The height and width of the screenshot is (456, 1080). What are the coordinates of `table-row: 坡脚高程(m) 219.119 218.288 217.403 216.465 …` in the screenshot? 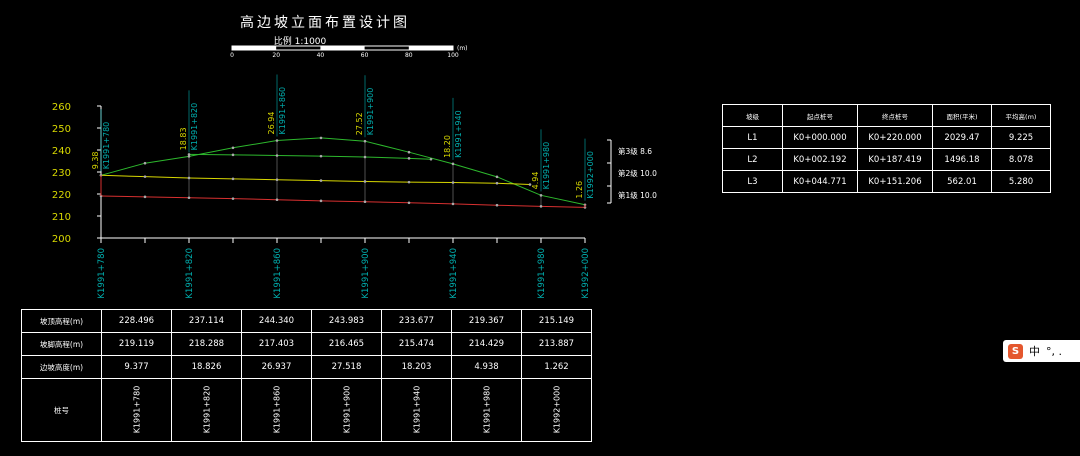 It's located at (306, 344).